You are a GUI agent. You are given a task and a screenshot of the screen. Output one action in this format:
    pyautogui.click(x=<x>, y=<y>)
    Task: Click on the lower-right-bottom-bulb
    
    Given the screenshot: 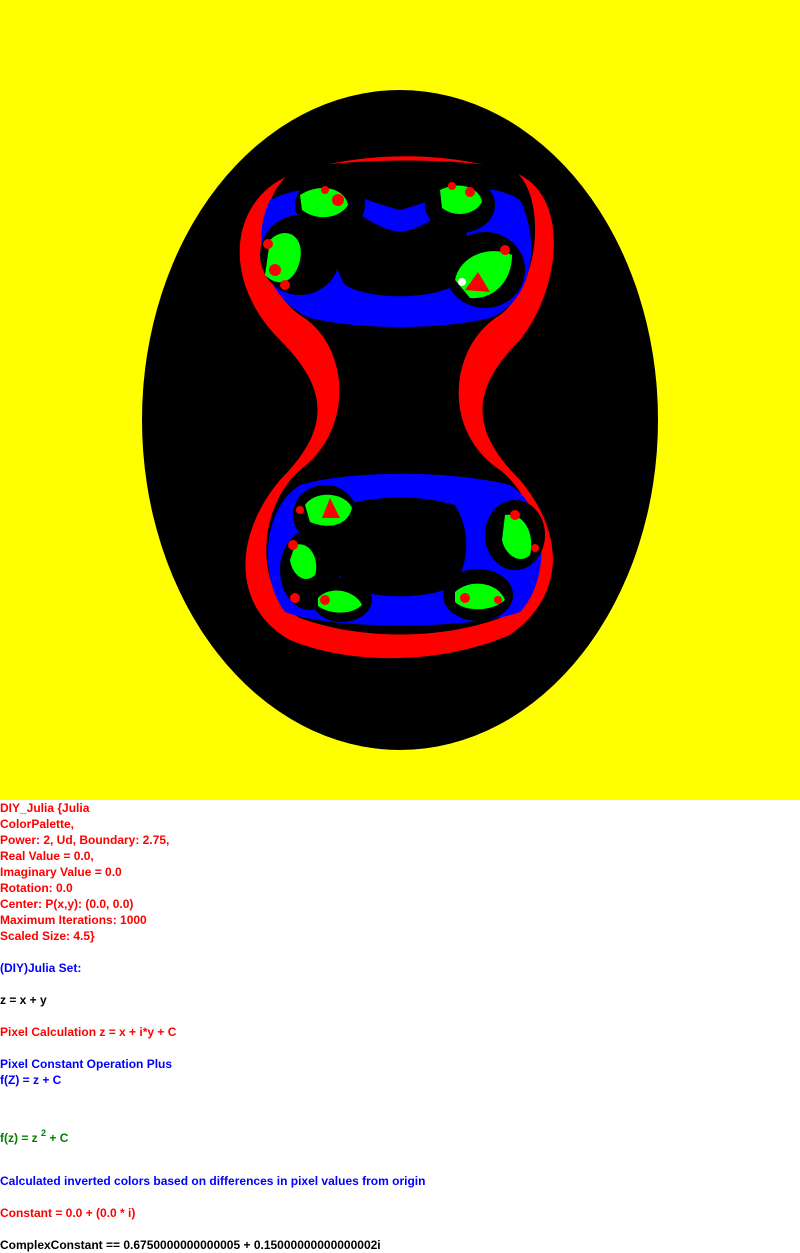 What is the action you would take?
    pyautogui.click(x=478, y=595)
    